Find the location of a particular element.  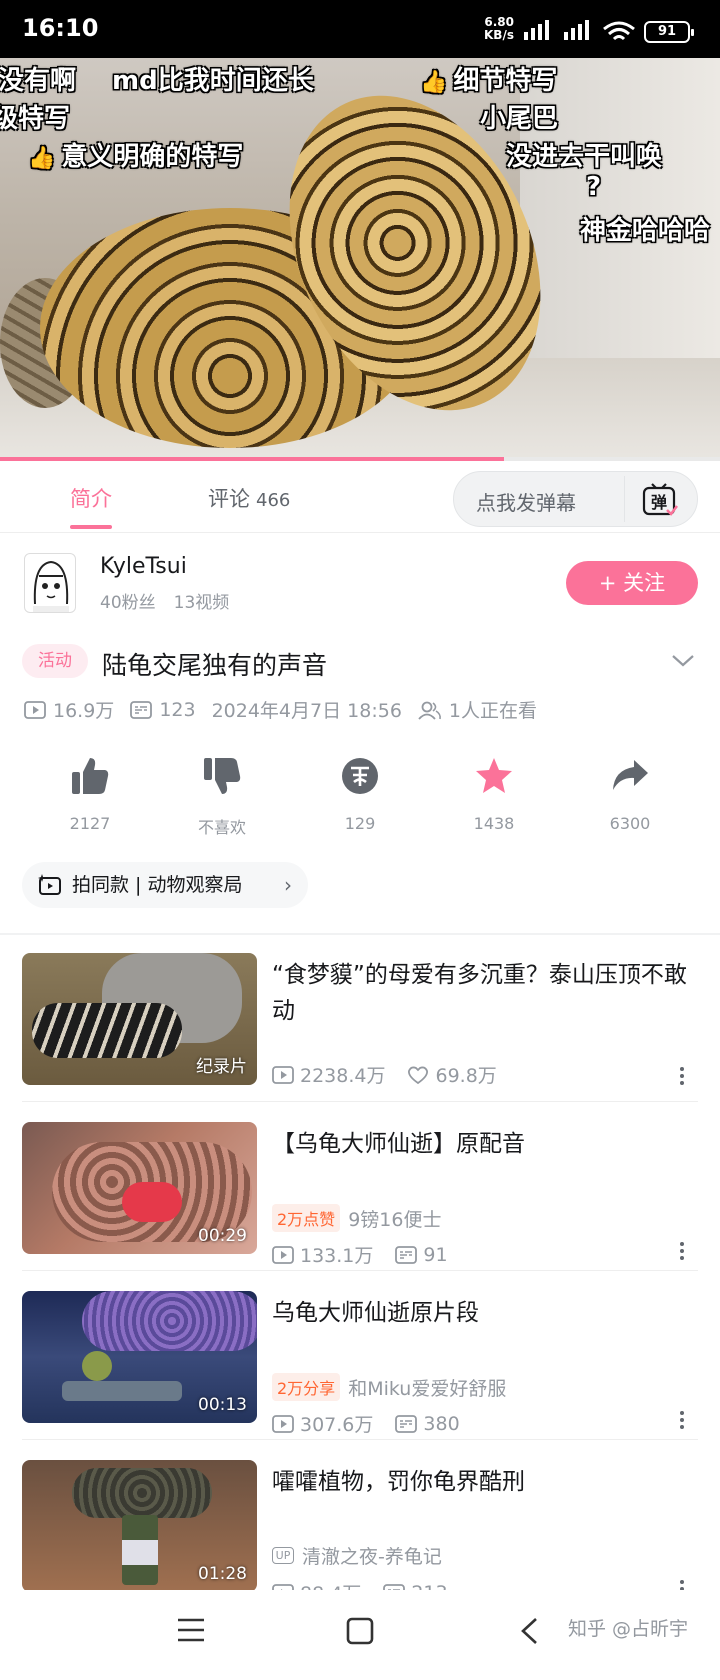

danmaku-placeholder: 点我发弹幕 is located at coordinates (526, 503).